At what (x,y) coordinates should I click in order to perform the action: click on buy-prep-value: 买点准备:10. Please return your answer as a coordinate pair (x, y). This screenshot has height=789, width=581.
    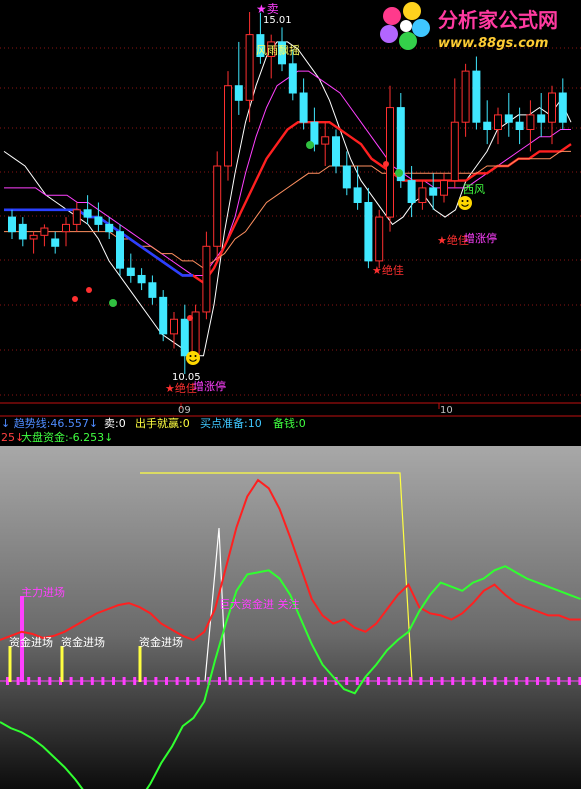
    Looking at the image, I should click on (231, 423).